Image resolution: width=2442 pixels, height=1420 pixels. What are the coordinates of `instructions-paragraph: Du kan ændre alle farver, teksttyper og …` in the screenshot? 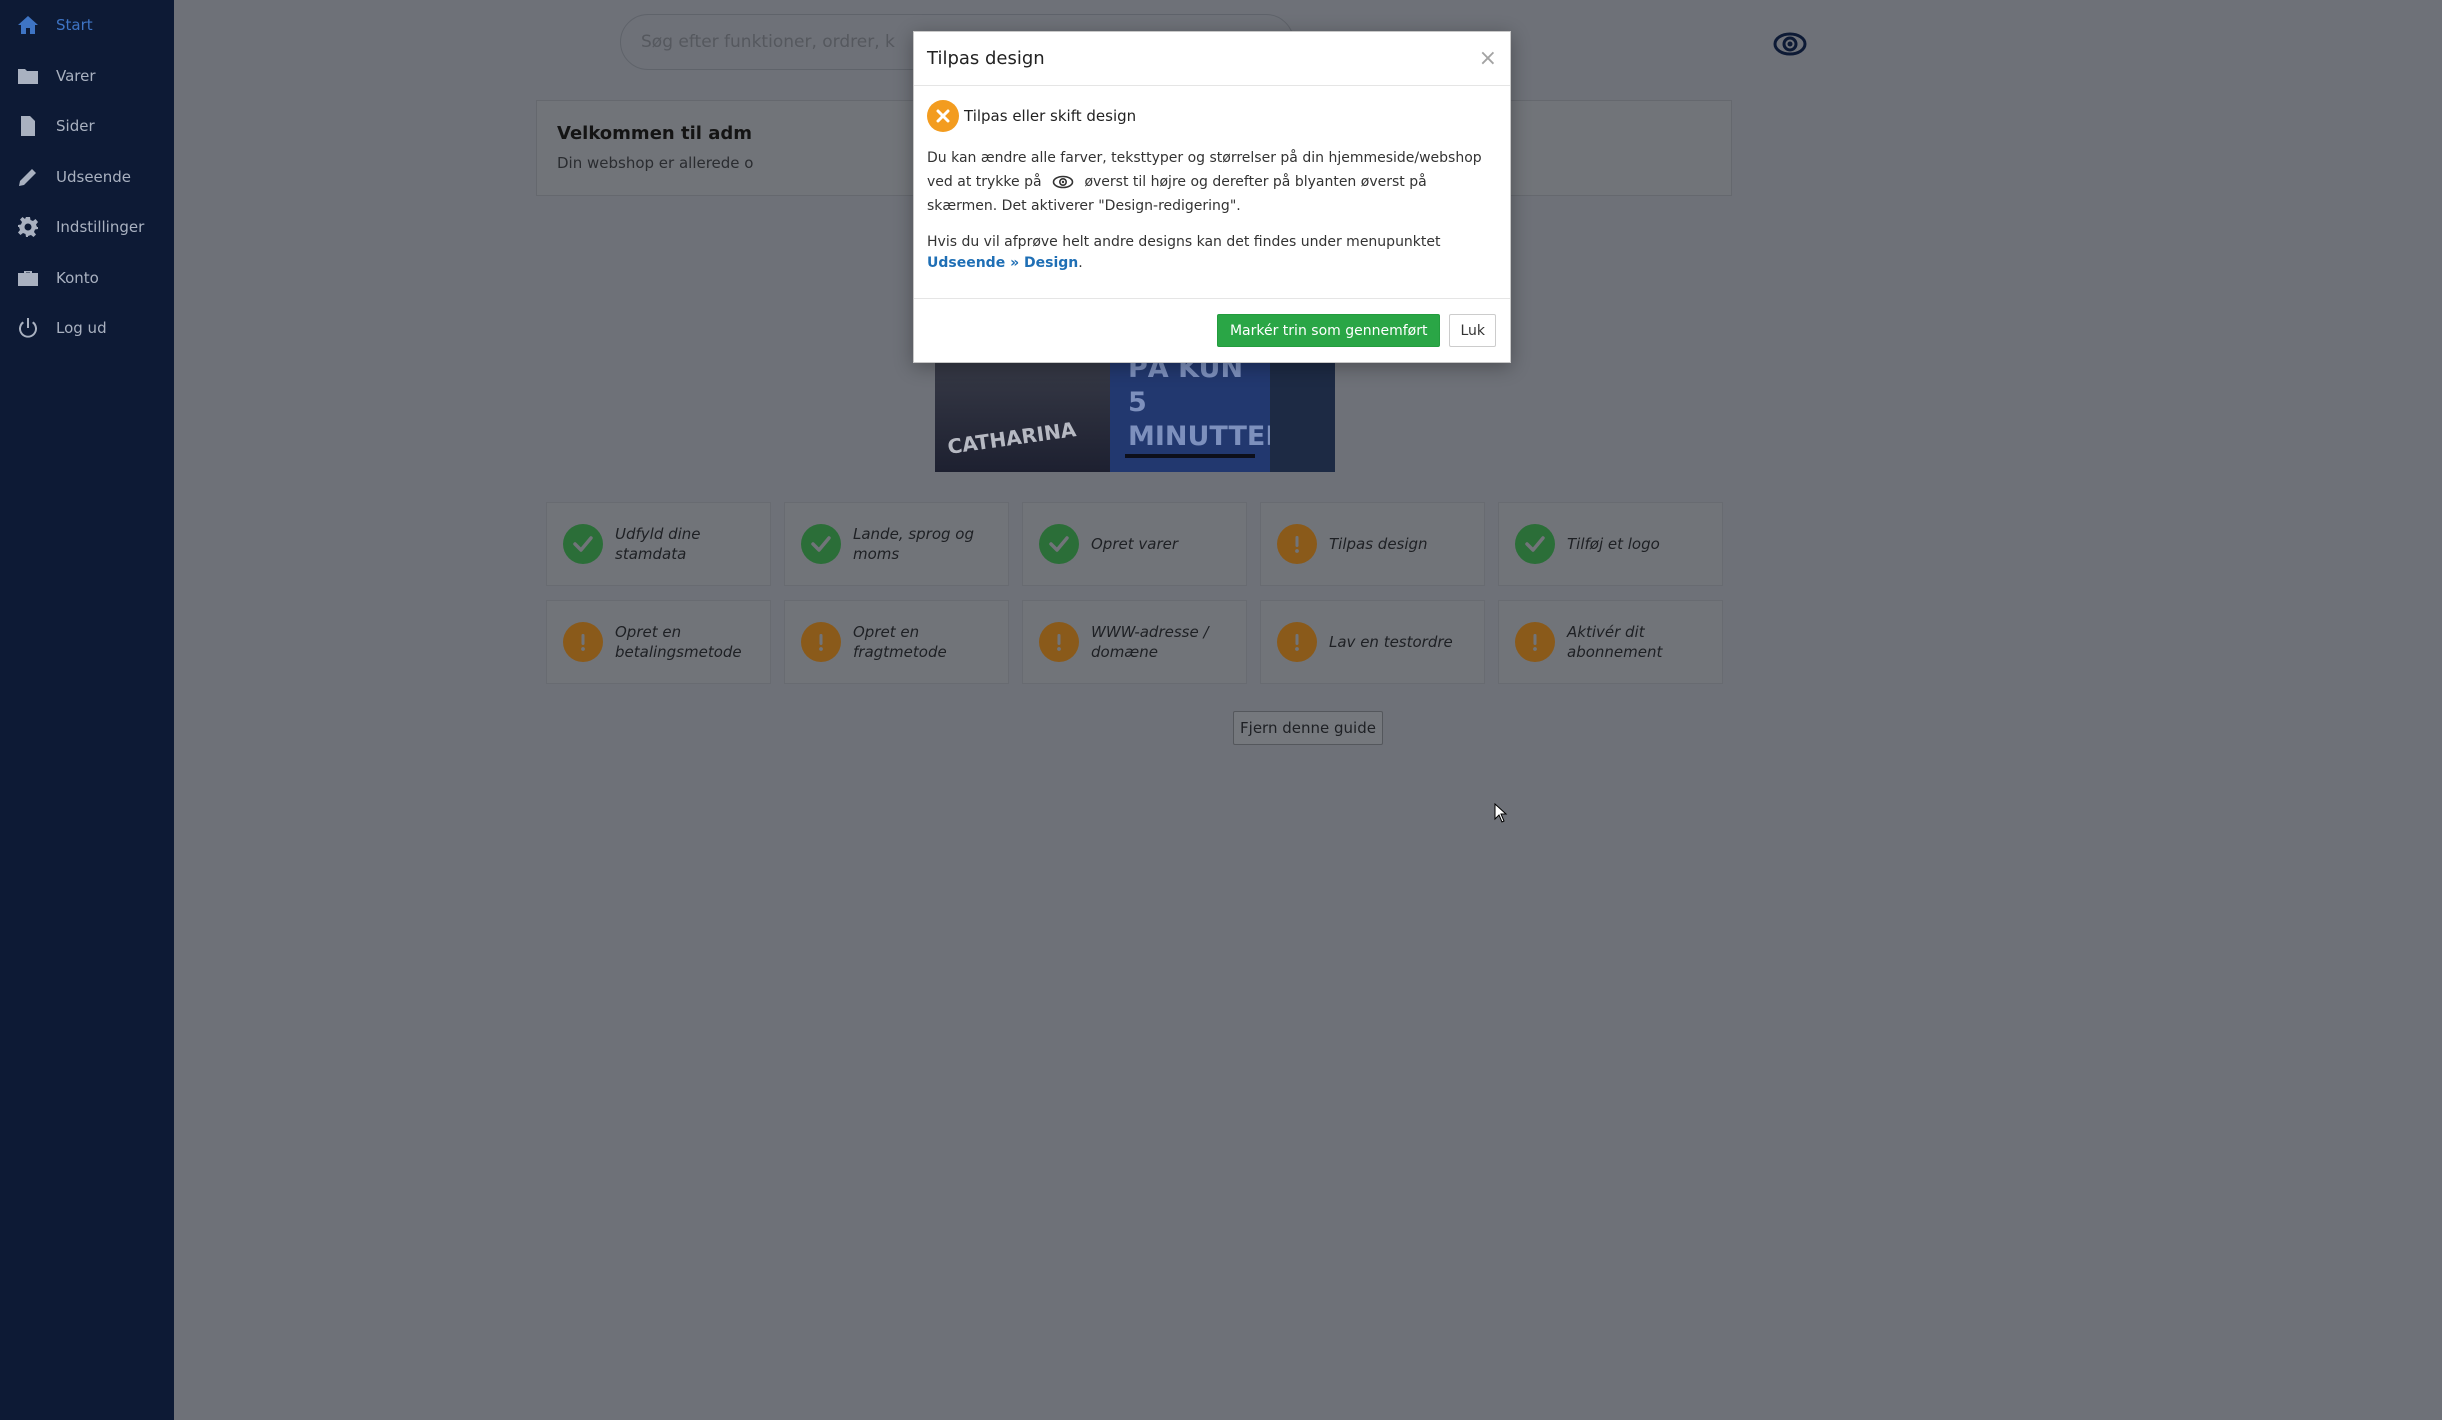 It's located at (1212, 182).